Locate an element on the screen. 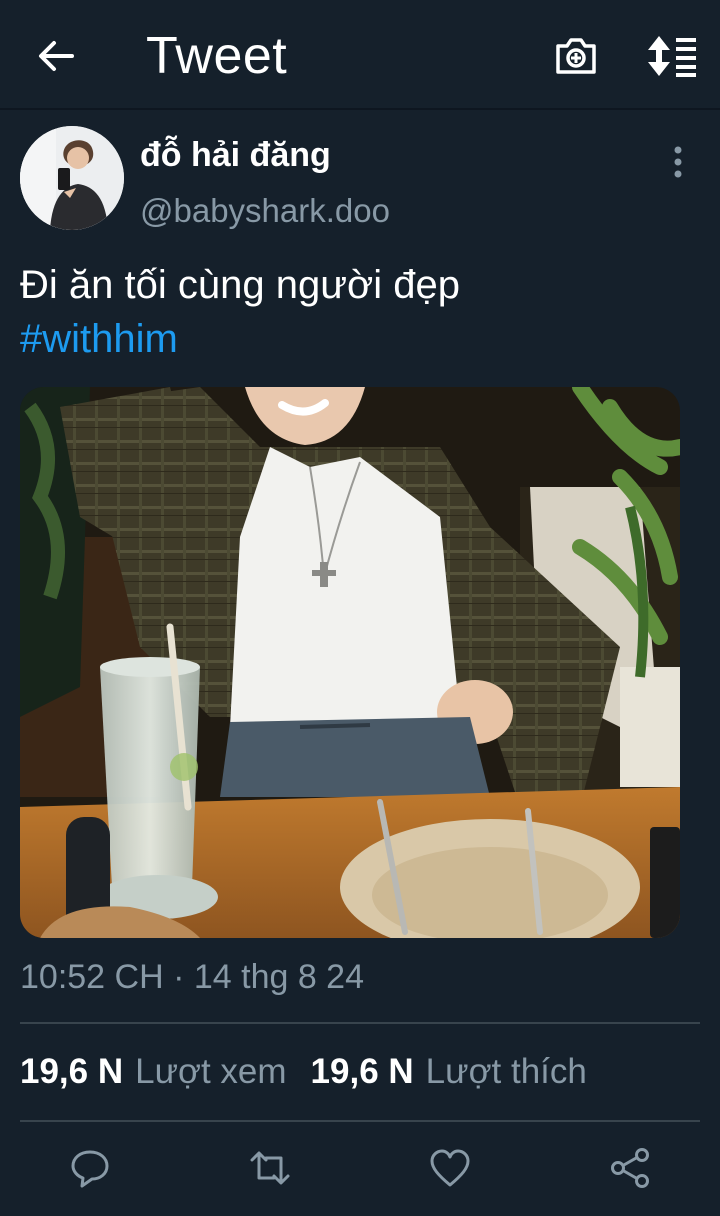 This screenshot has width=720, height=1216. camera-plus-icon is located at coordinates (576, 56).